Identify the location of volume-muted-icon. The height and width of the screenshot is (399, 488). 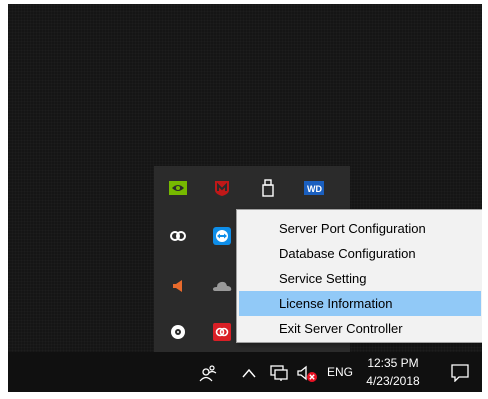
(308, 374).